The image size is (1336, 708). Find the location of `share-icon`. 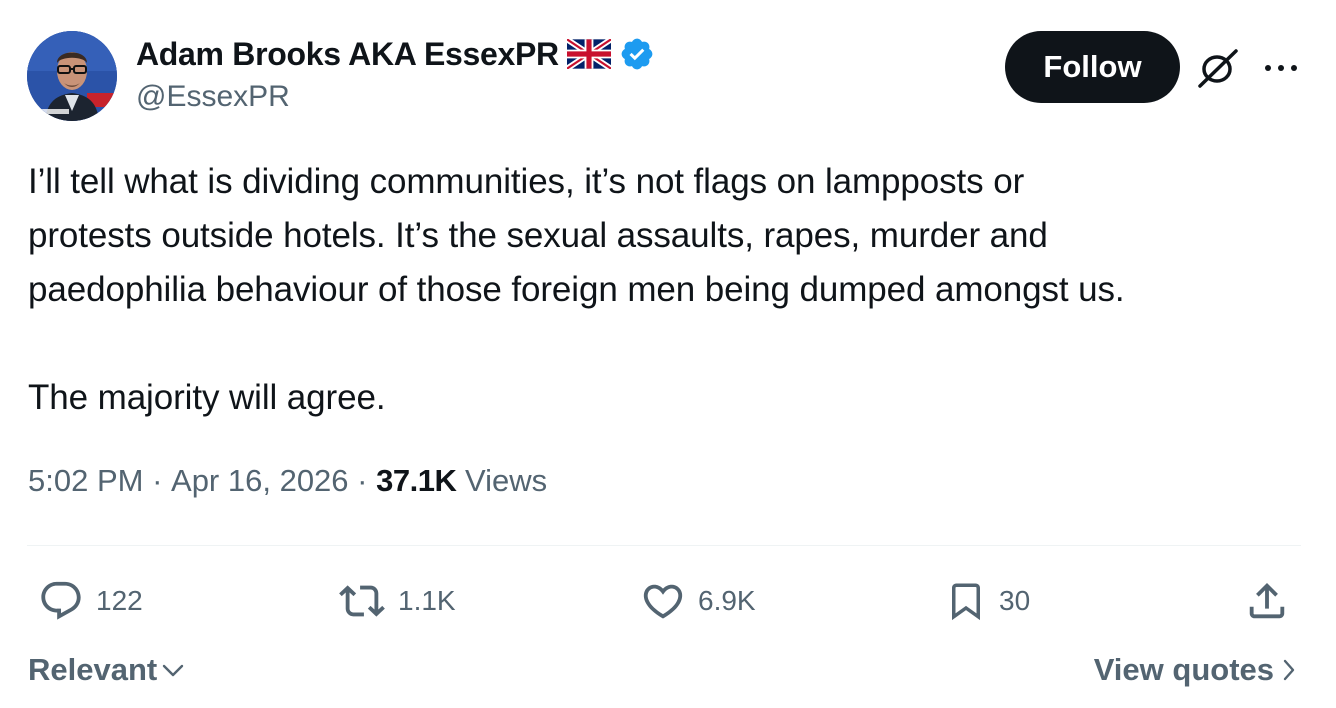

share-icon is located at coordinates (1267, 600).